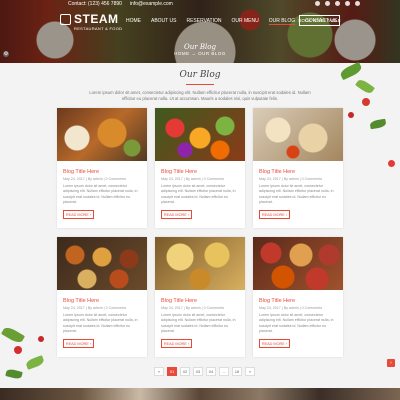 The height and width of the screenshot is (400, 400). I want to click on google-plus-icon, so click(337, 3).